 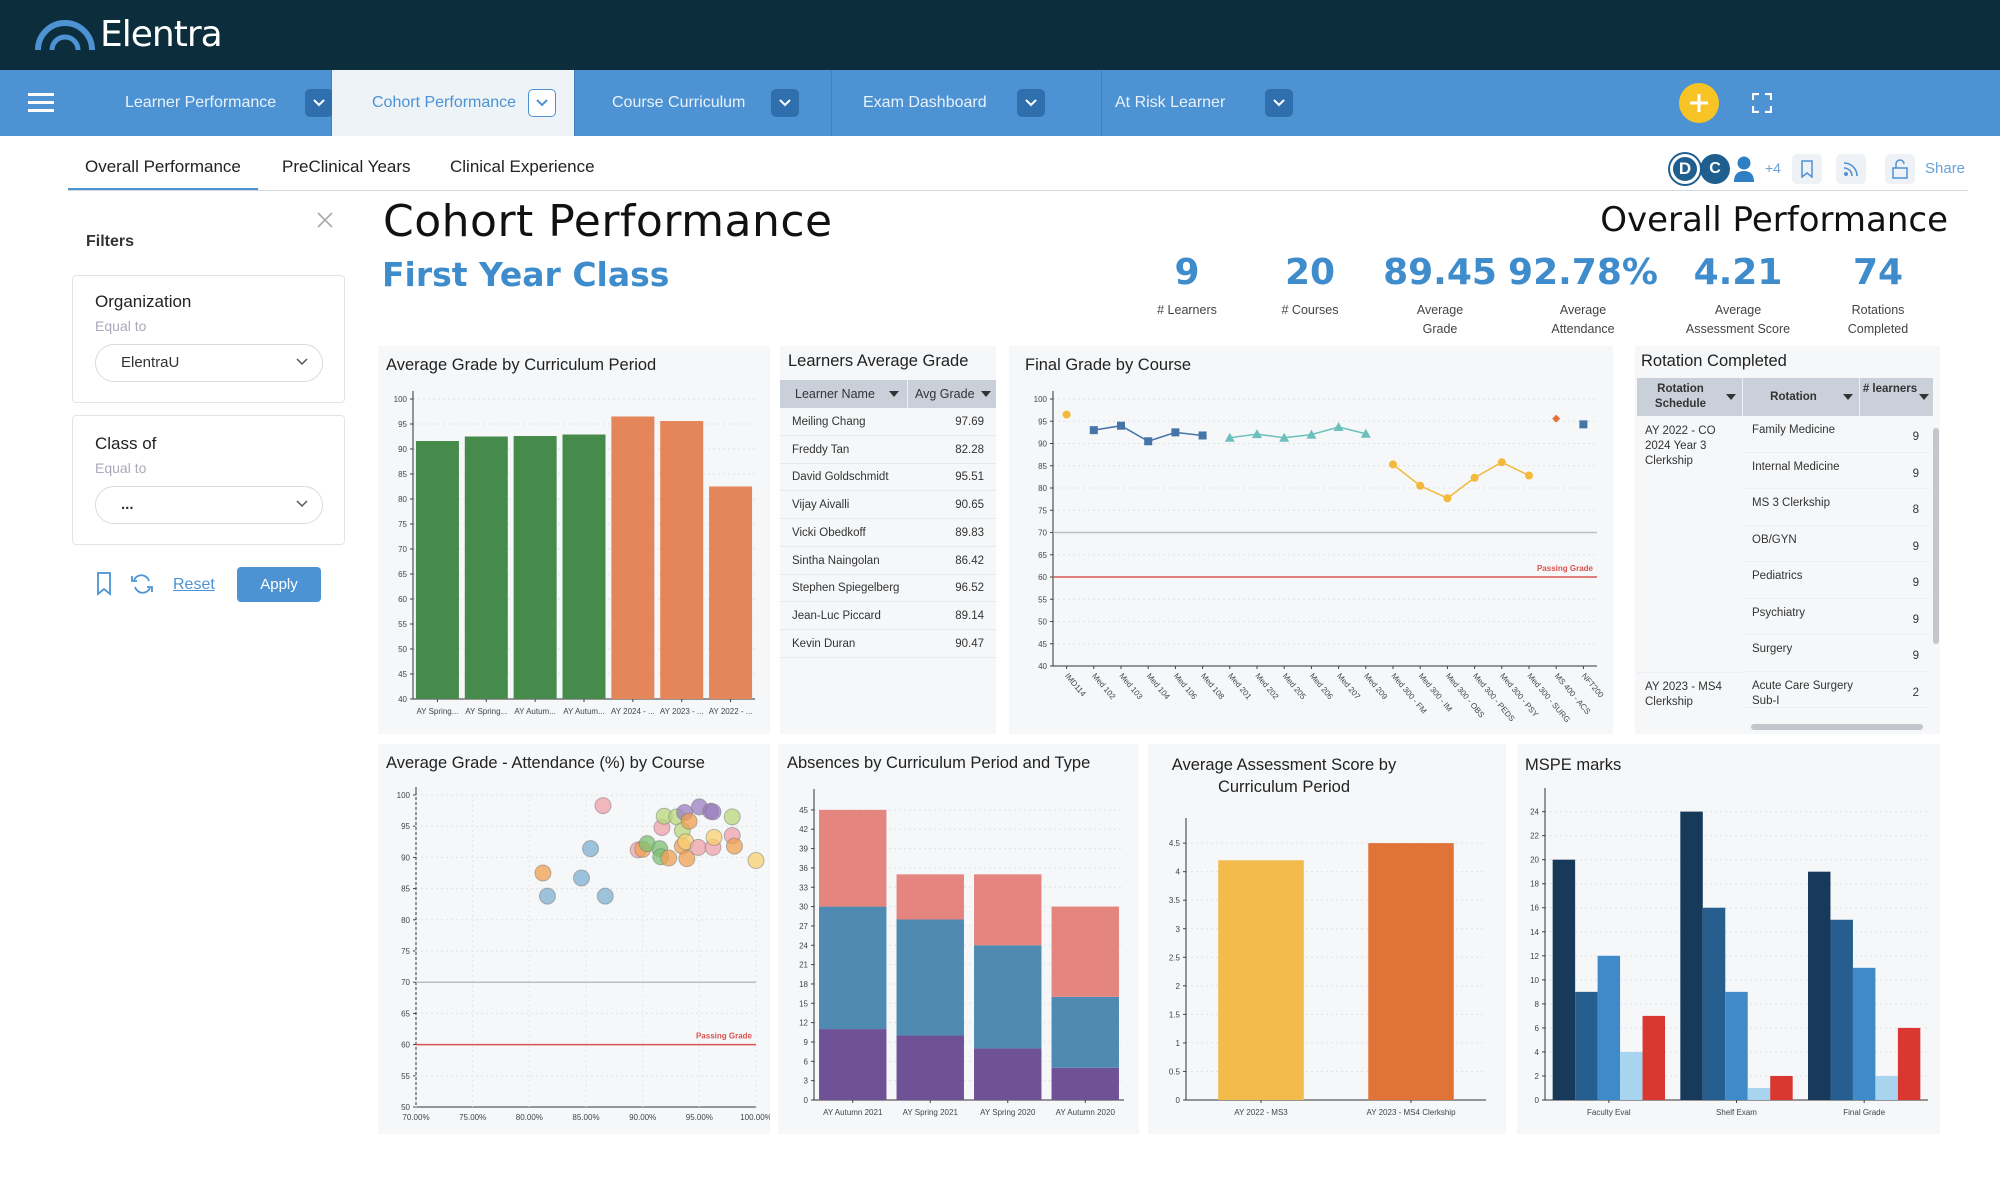 What do you see at coordinates (453, 103) in the screenshot?
I see `nav-tab-cohort-performance: Cohort Performance` at bounding box center [453, 103].